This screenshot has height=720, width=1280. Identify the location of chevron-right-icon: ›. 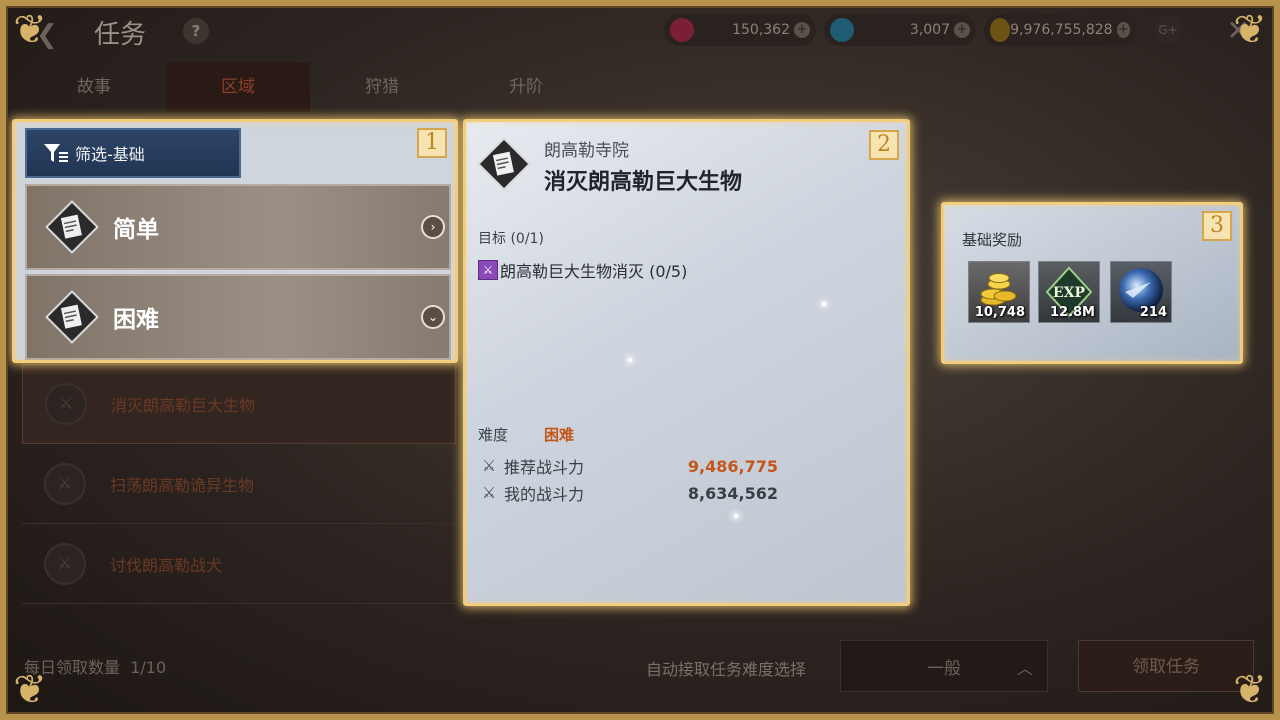
(433, 227).